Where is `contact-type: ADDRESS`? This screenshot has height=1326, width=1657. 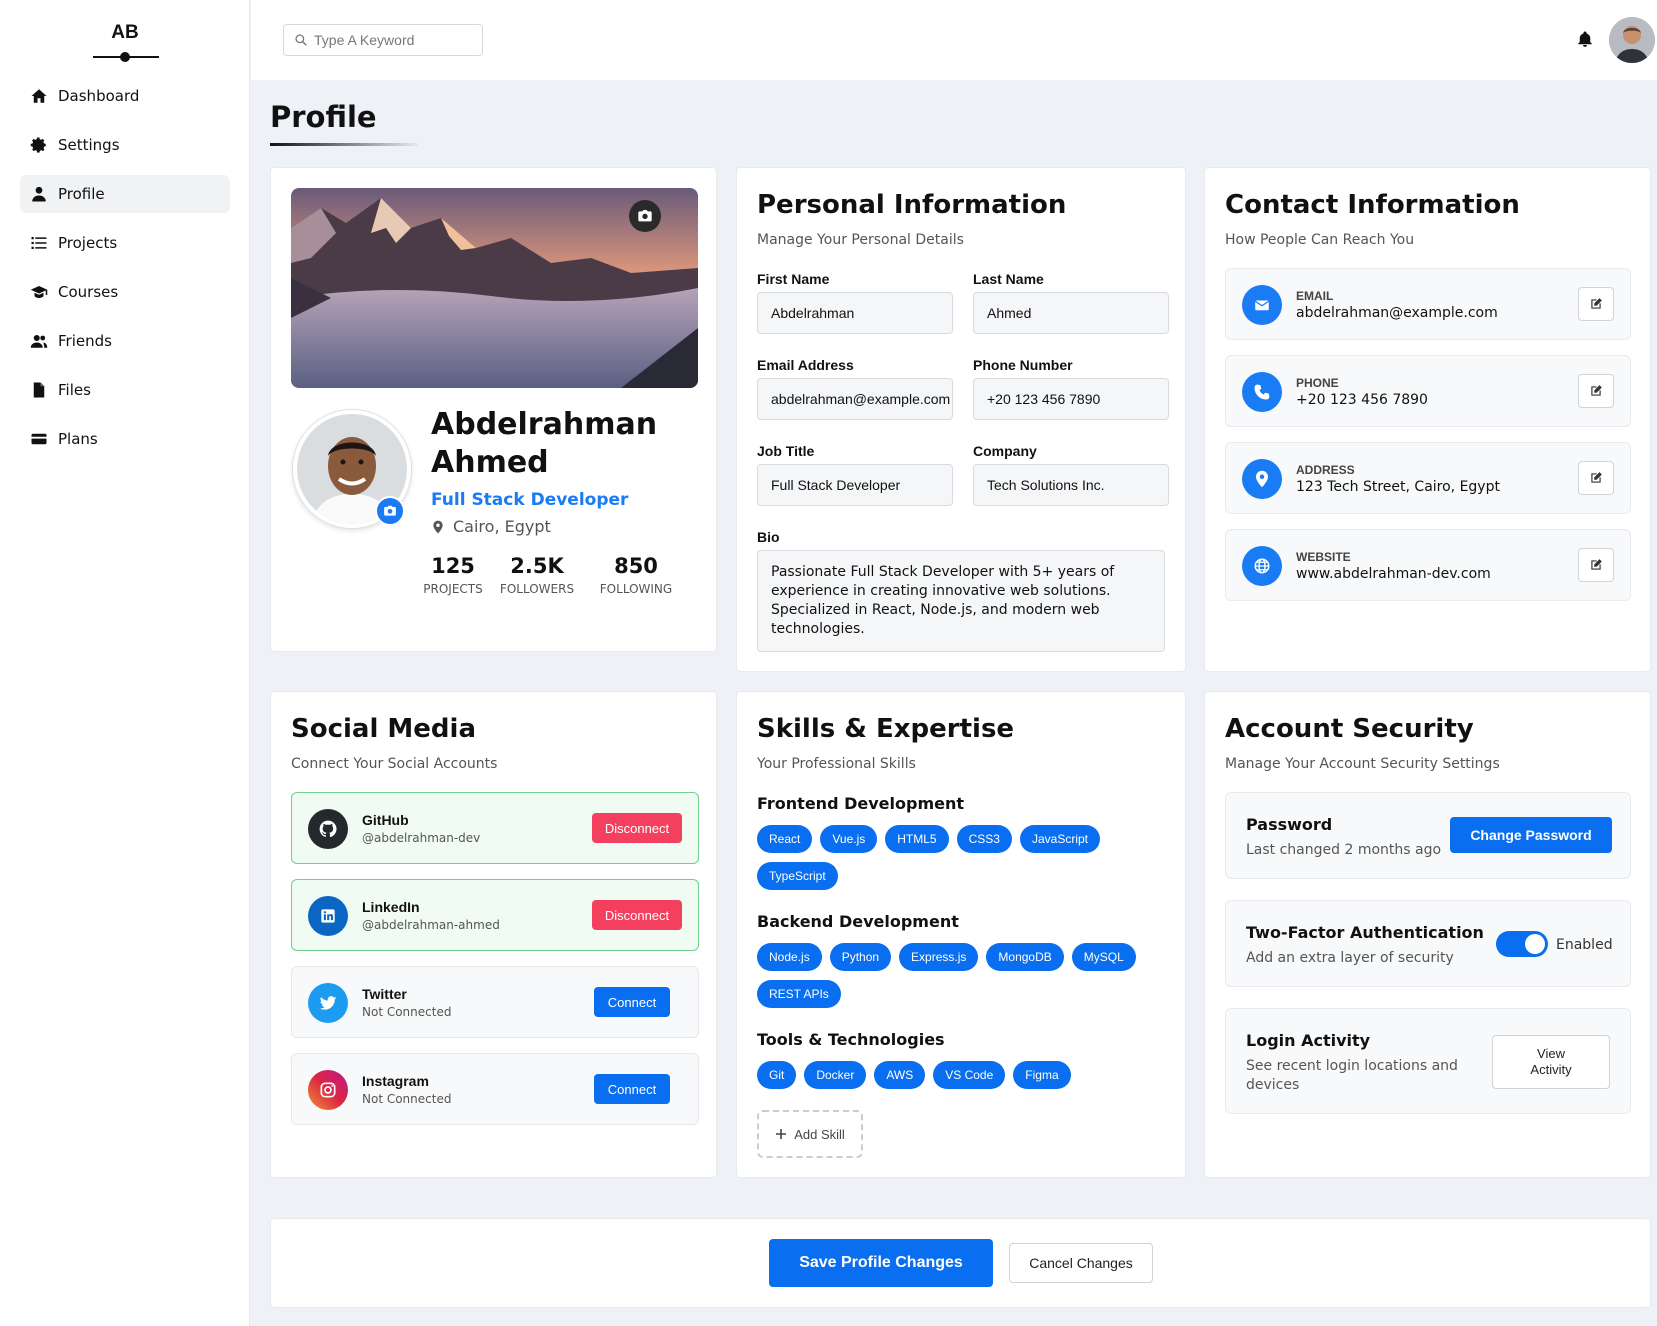 contact-type: ADDRESS is located at coordinates (1325, 470).